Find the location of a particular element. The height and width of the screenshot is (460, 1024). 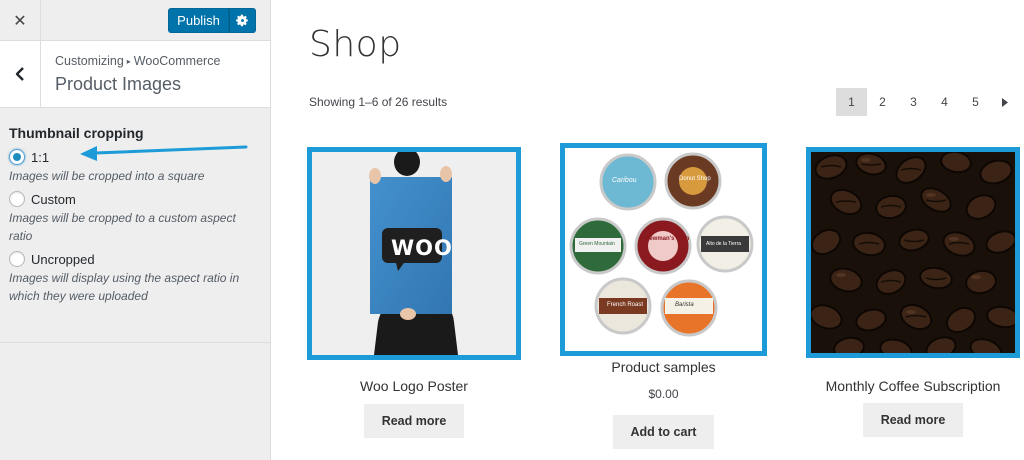

radio-option-uncropped: Uncropped is located at coordinates (52, 259).